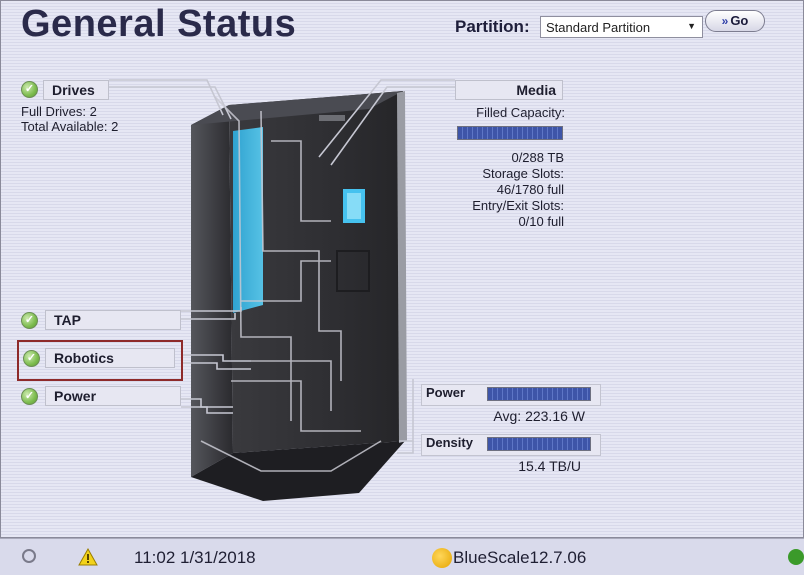 The width and height of the screenshot is (804, 575). I want to click on capacity-value: 0/288 TB, so click(537, 157).